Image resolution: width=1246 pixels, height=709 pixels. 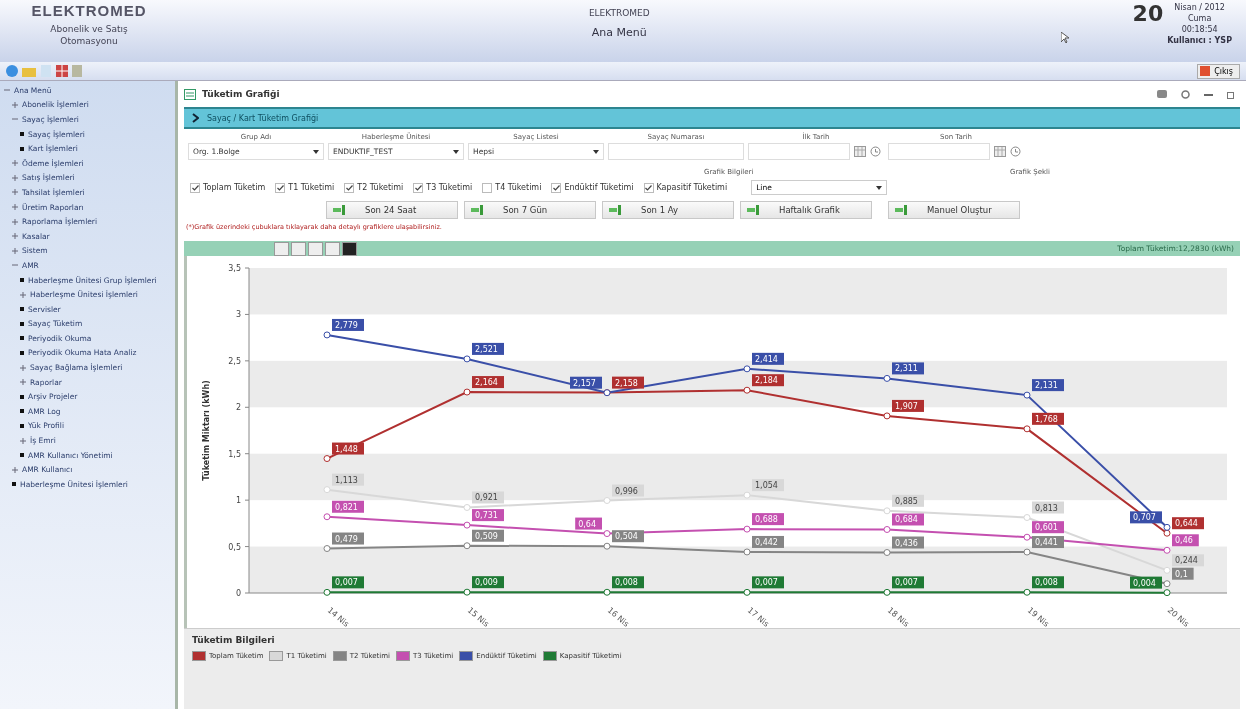 What do you see at coordinates (1144, 518) in the screenshot?
I see `data-label: 0,707` at bounding box center [1144, 518].